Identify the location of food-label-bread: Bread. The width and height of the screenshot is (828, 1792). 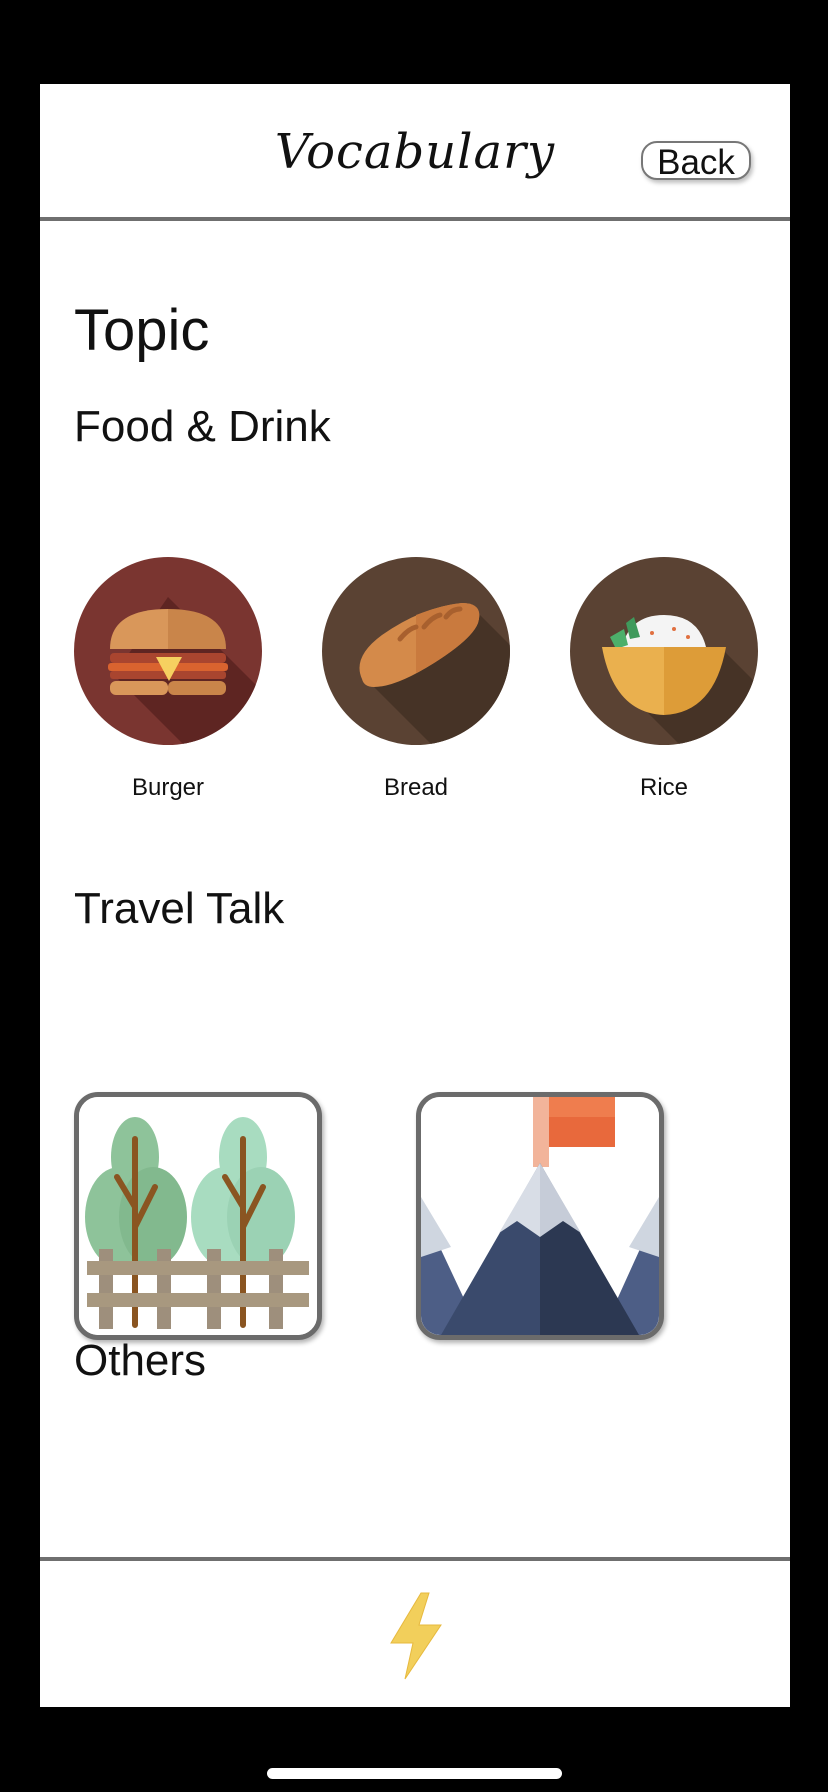
(416, 787).